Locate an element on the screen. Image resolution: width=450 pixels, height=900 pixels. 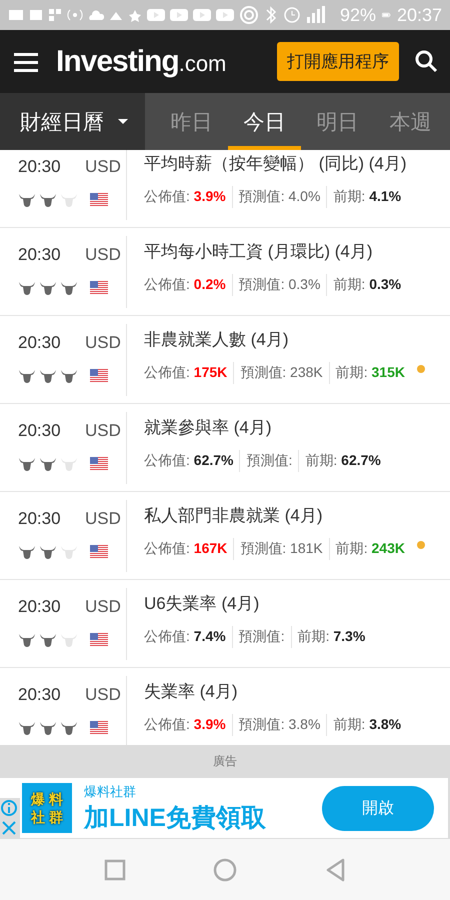
previous-value: 前期: 7.3% is located at coordinates (331, 637).